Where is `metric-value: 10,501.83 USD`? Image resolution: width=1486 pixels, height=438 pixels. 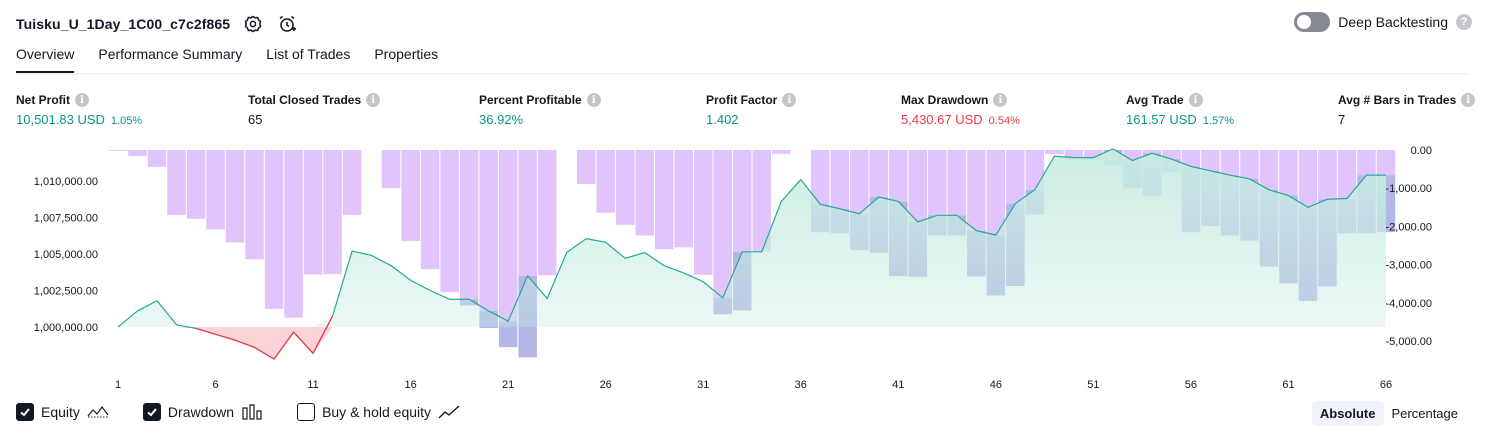 metric-value: 10,501.83 USD is located at coordinates (60, 119).